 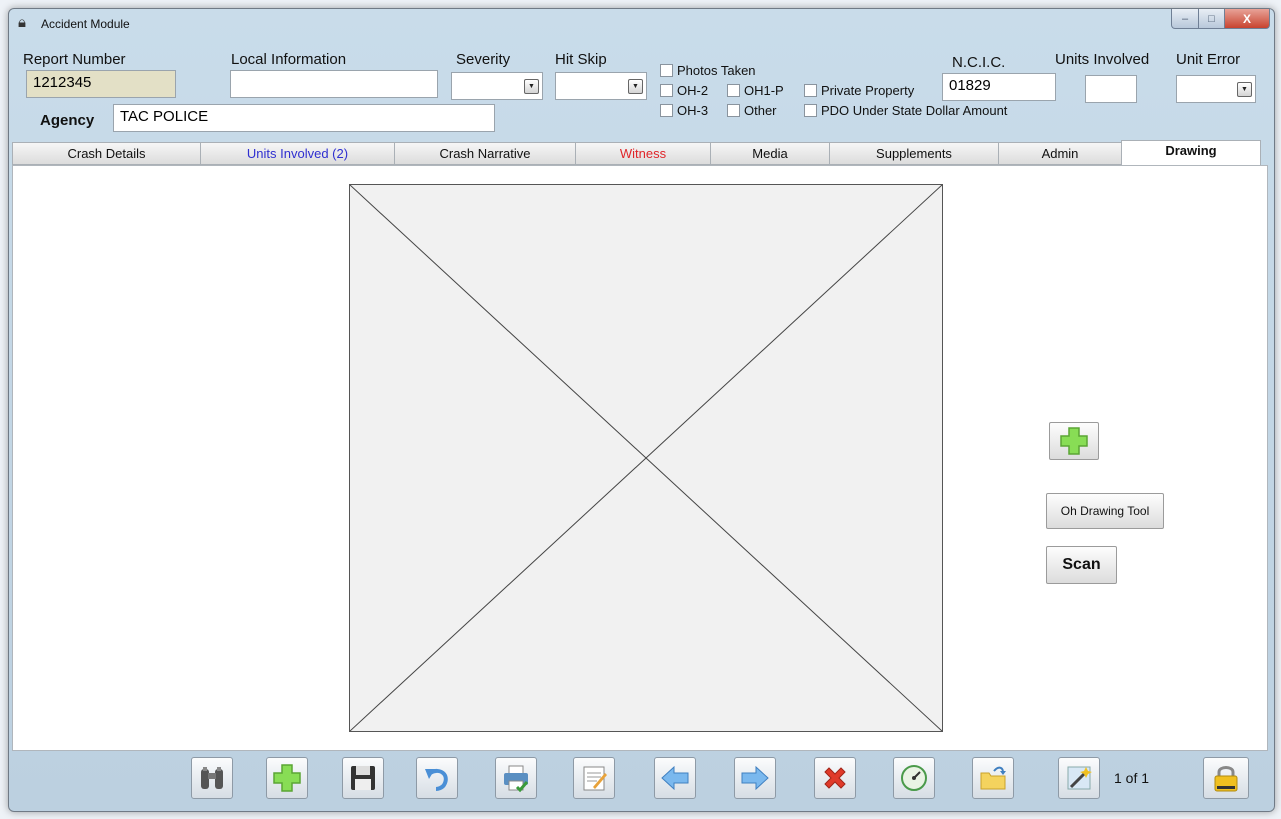 What do you see at coordinates (764, 90) in the screenshot?
I see `oh1p-label: OH1-P` at bounding box center [764, 90].